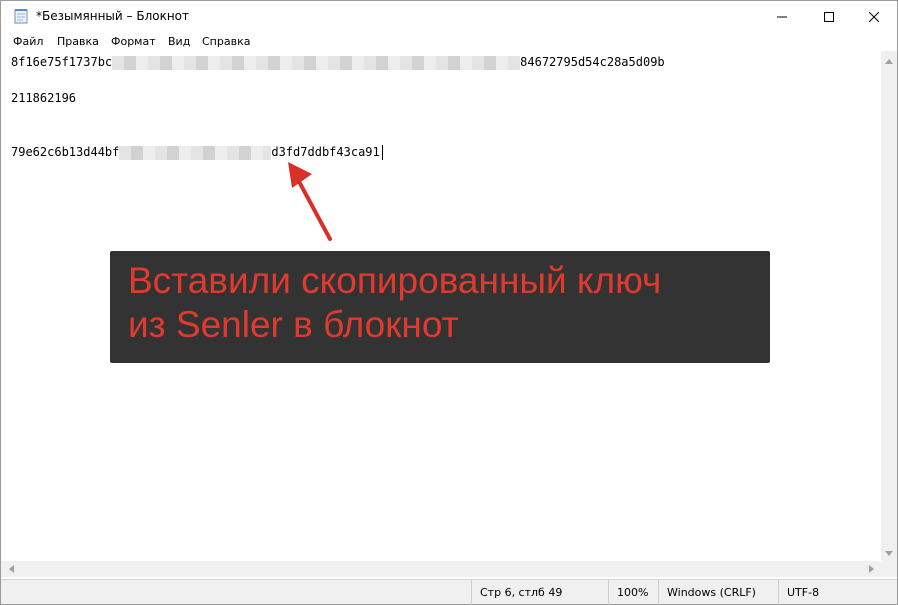 Image resolution: width=898 pixels, height=605 pixels. What do you see at coordinates (889, 314) in the screenshot?
I see `vertical-scrollbar` at bounding box center [889, 314].